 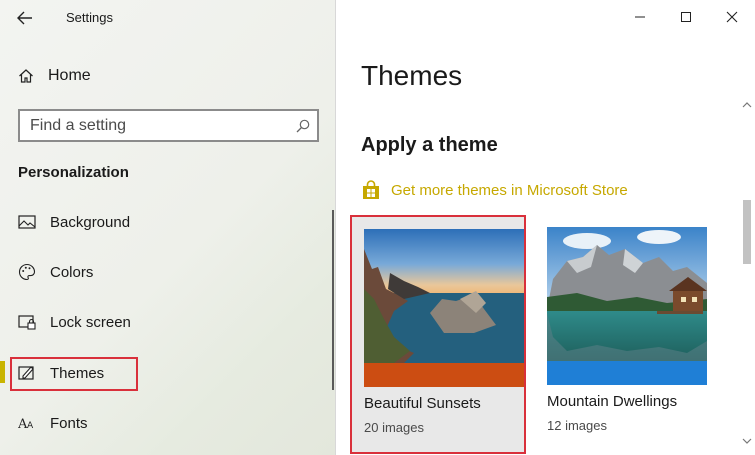 I want to click on home-nav-item: Home, so click(x=54, y=76).